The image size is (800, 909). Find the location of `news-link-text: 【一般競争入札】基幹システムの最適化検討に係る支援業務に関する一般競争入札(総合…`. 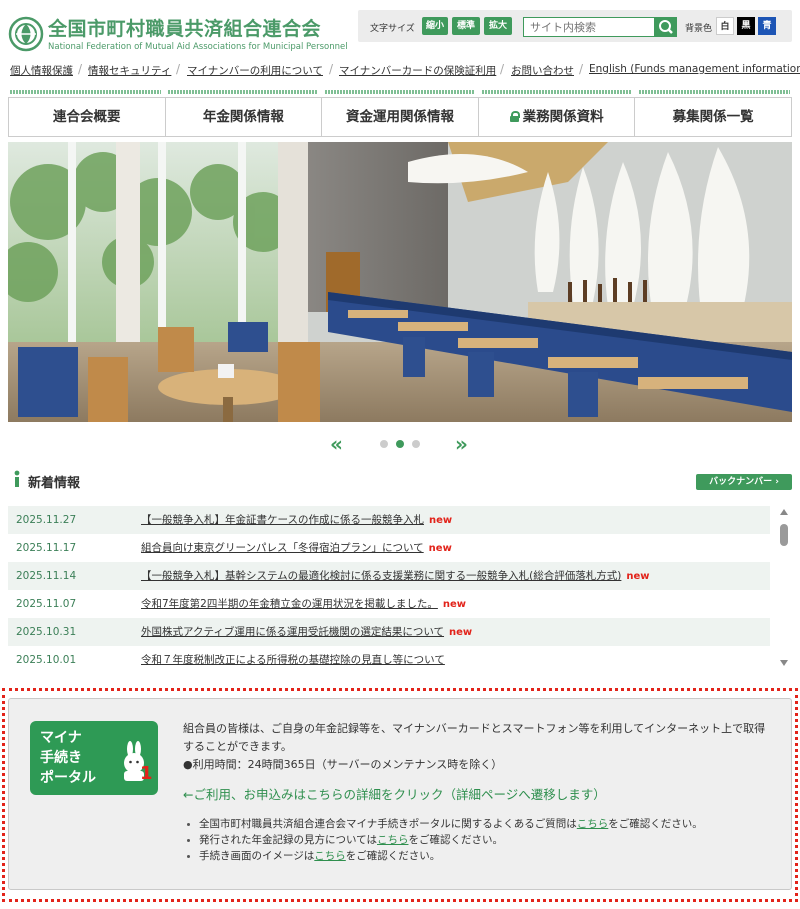

news-link-text: 【一般競争入札】基幹システムの最適化検討に係る支援業務に関する一般競争入札(総合… is located at coordinates (381, 576).